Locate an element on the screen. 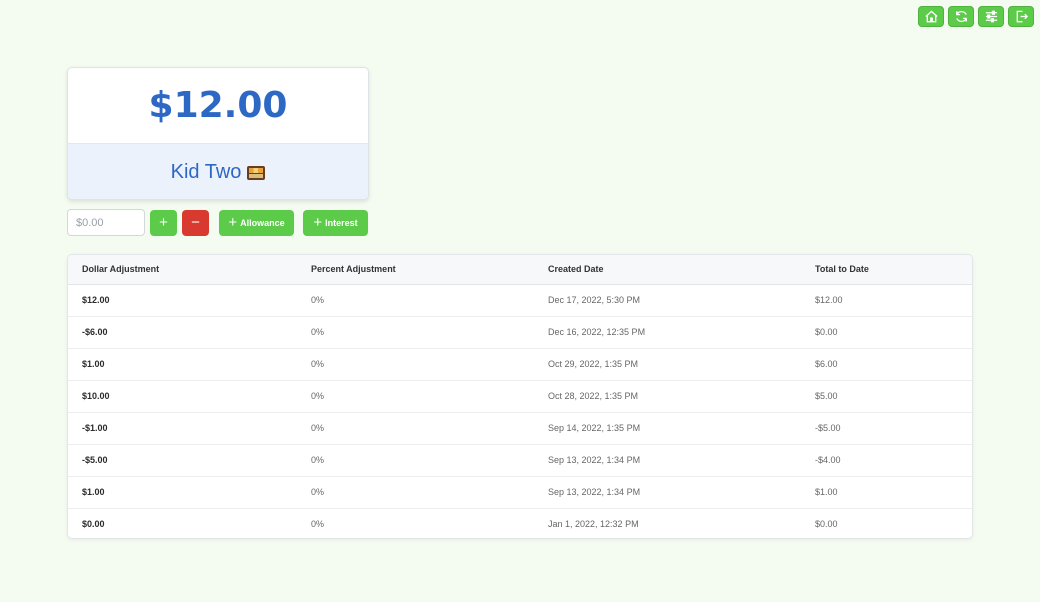 This screenshot has height=602, width=1040. cell-total-to-date: -$5.00 is located at coordinates (886, 428).